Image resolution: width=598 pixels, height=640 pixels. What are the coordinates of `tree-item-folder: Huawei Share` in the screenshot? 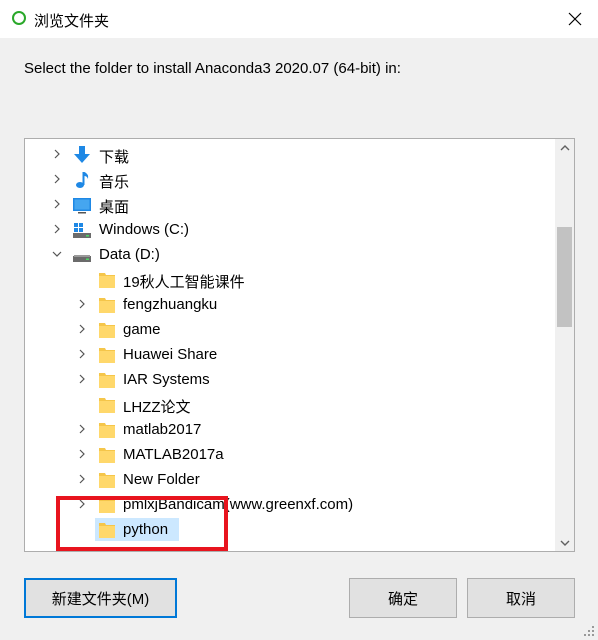 It's located at (290, 354).